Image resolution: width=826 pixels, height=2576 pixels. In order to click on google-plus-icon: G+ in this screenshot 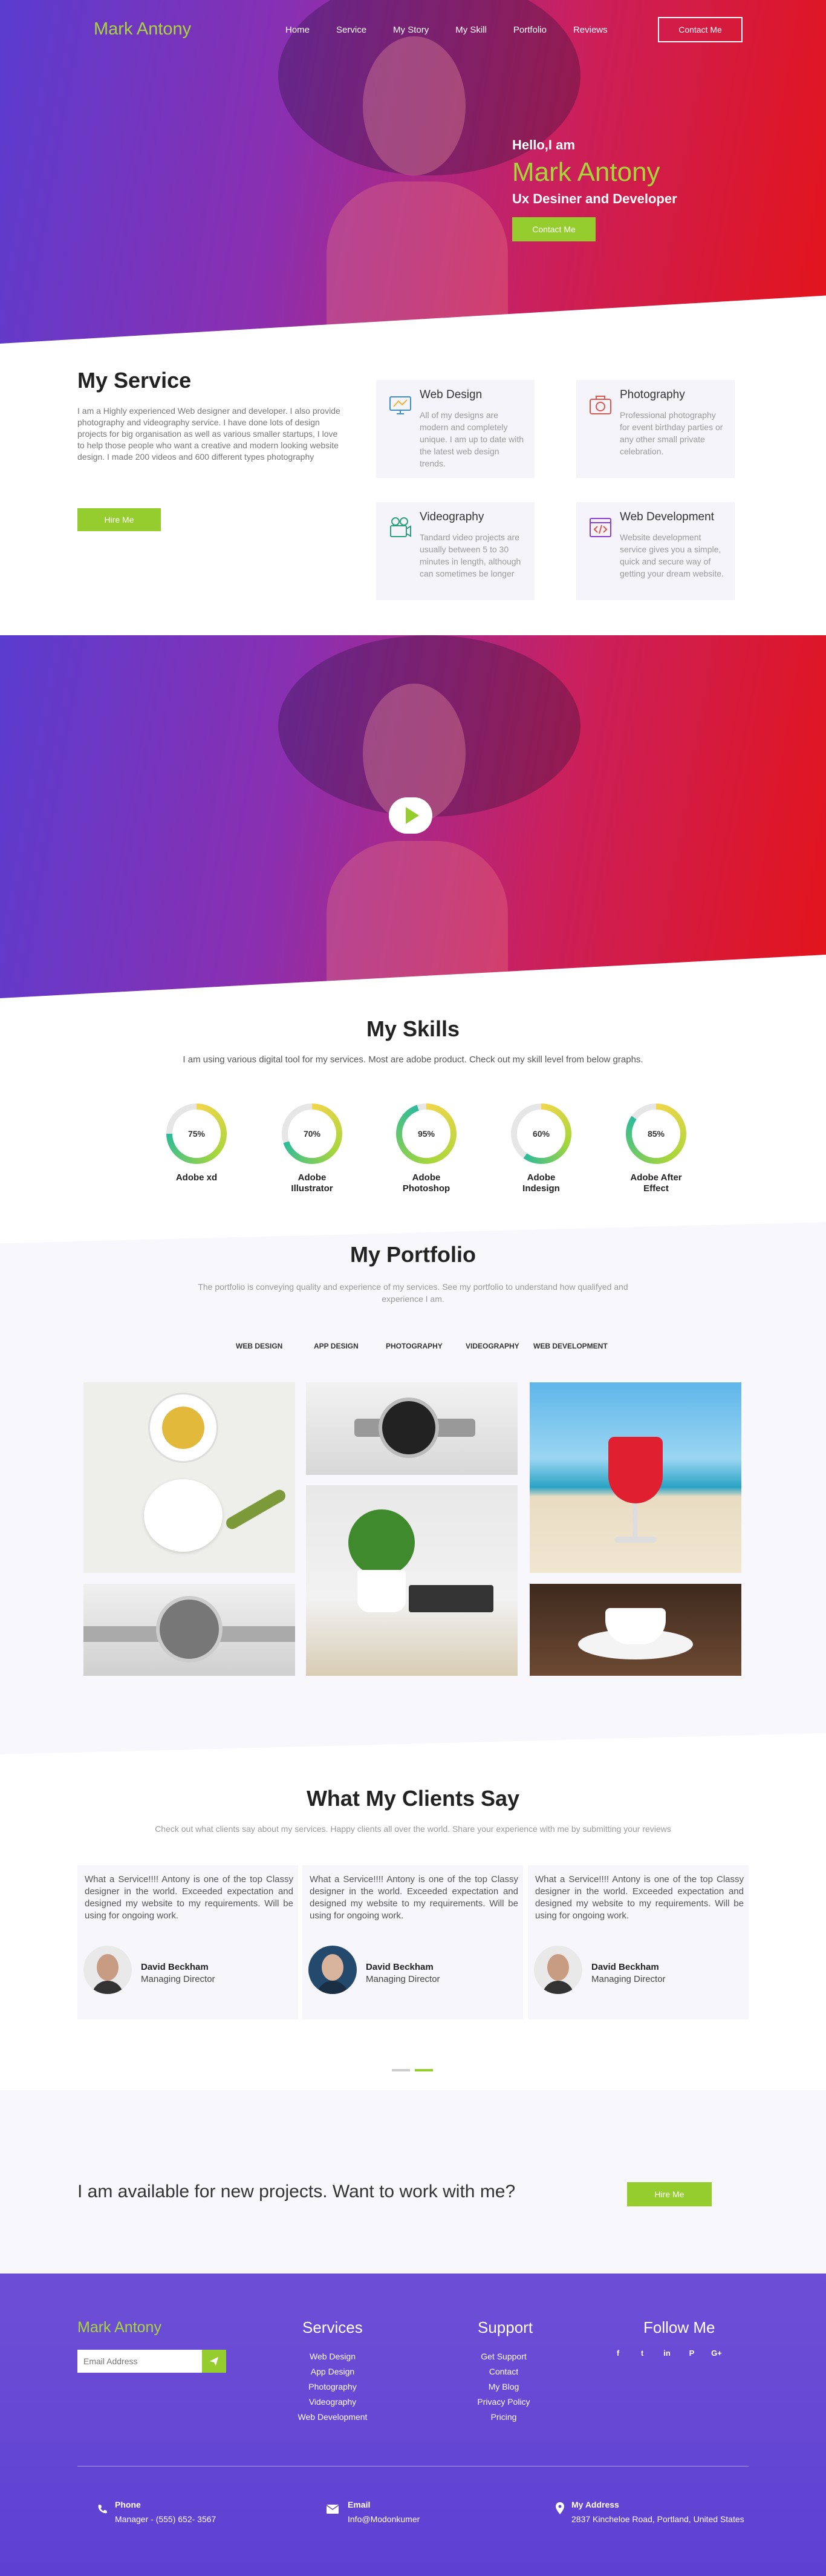, I will do `click(717, 2353)`.